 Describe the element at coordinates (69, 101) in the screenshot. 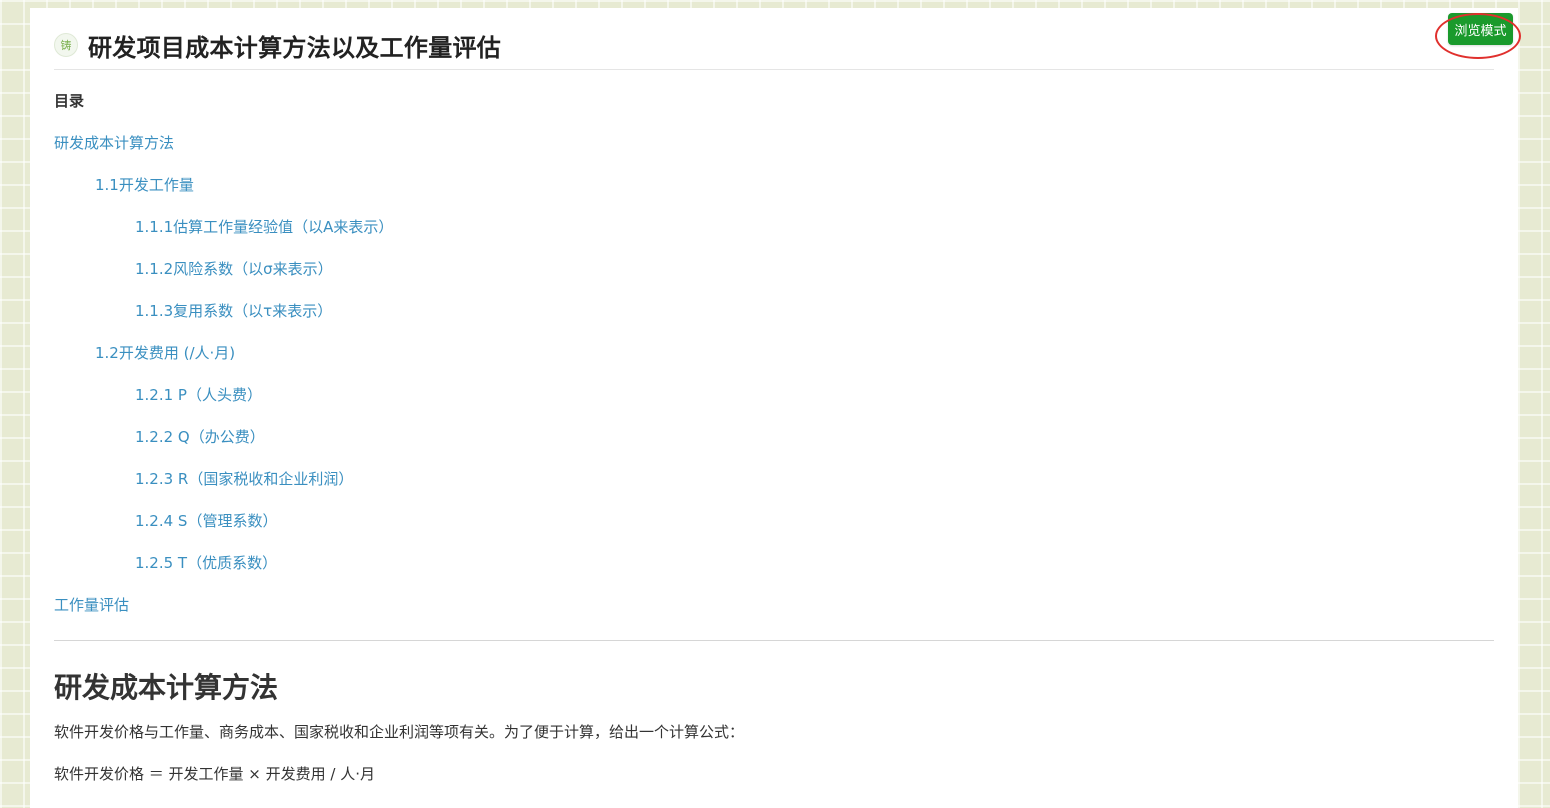

I see `toc-heading: 目录` at that location.